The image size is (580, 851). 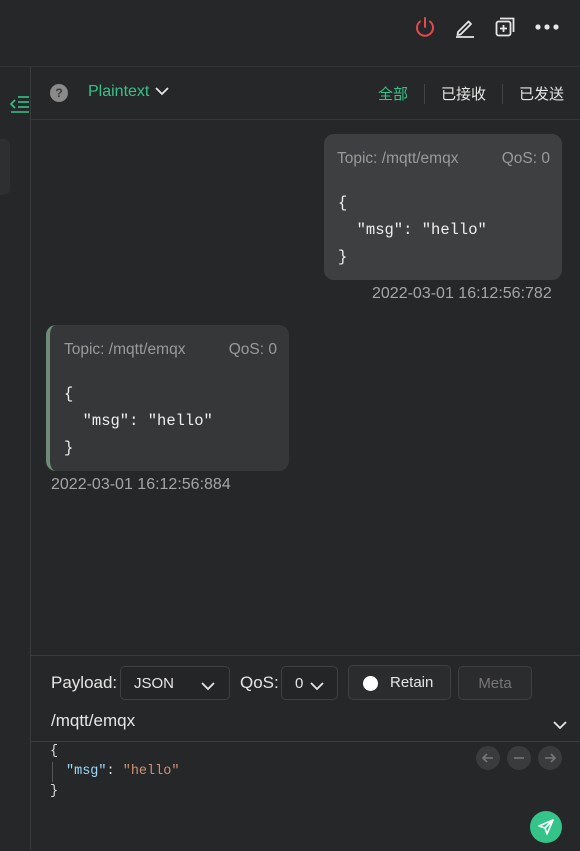 I want to click on history-clear-button, so click(x=519, y=758).